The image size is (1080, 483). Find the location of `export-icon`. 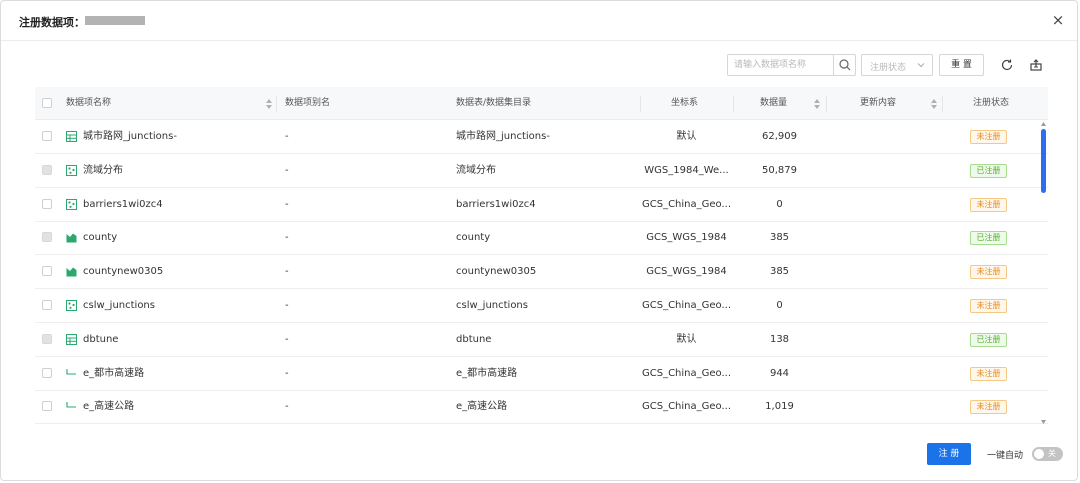

export-icon is located at coordinates (1036, 65).